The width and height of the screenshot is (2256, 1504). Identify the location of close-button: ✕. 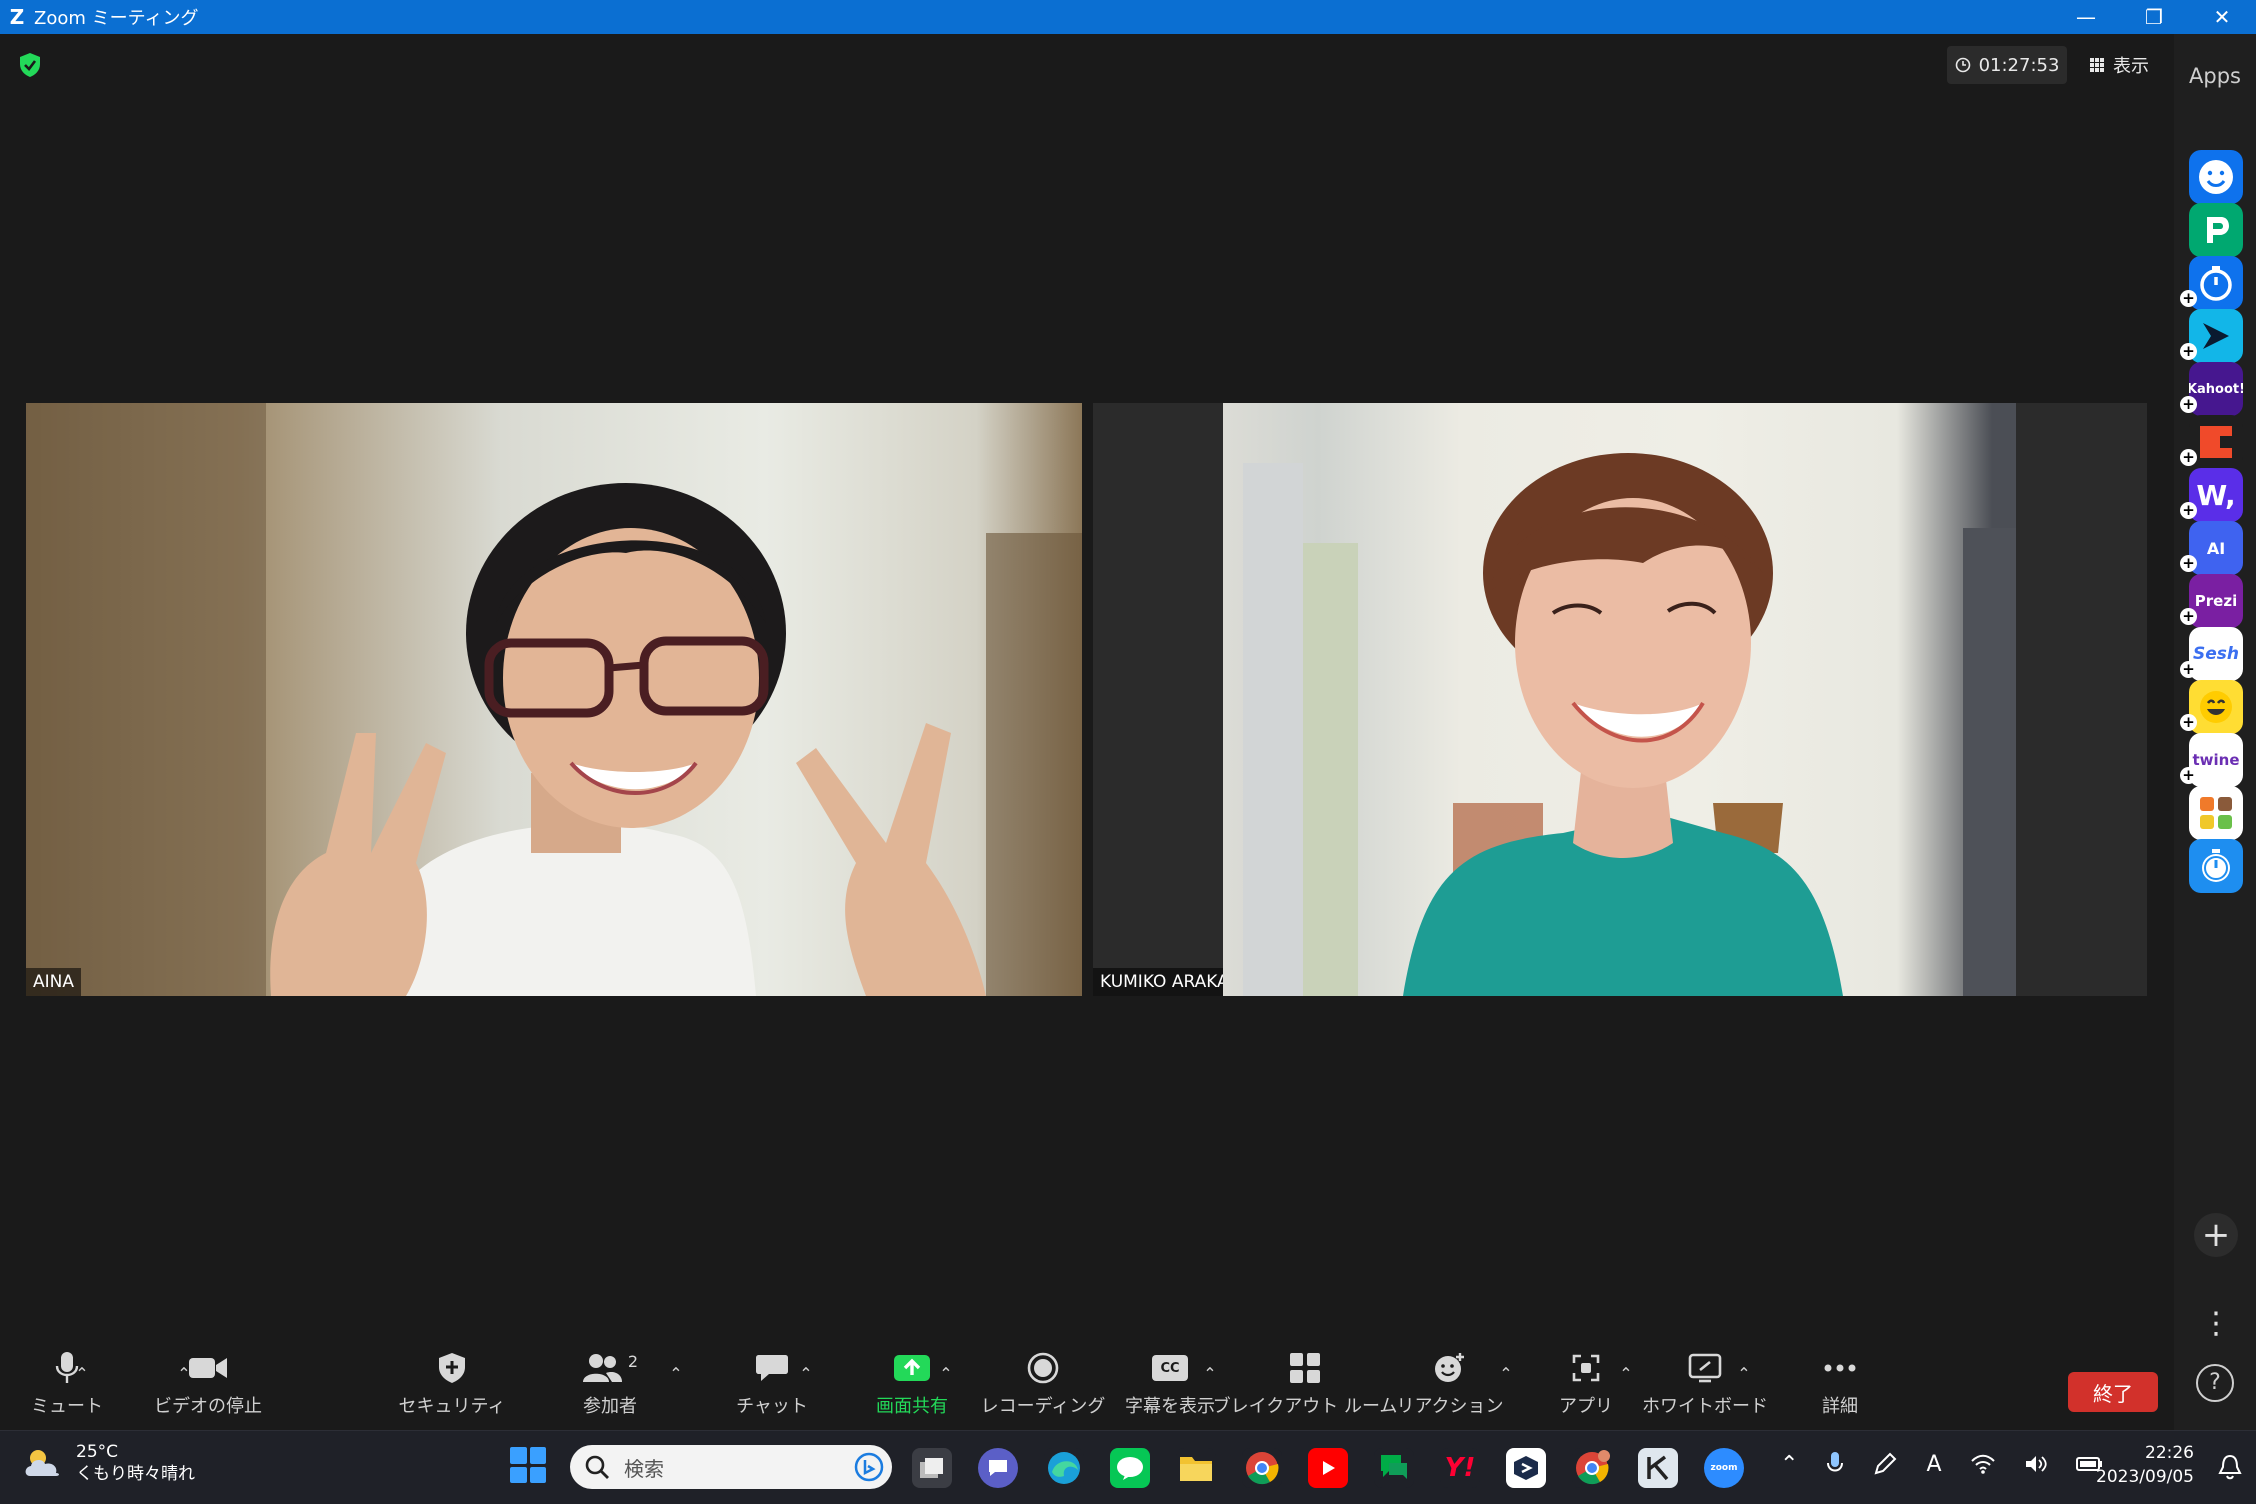
(2222, 17).